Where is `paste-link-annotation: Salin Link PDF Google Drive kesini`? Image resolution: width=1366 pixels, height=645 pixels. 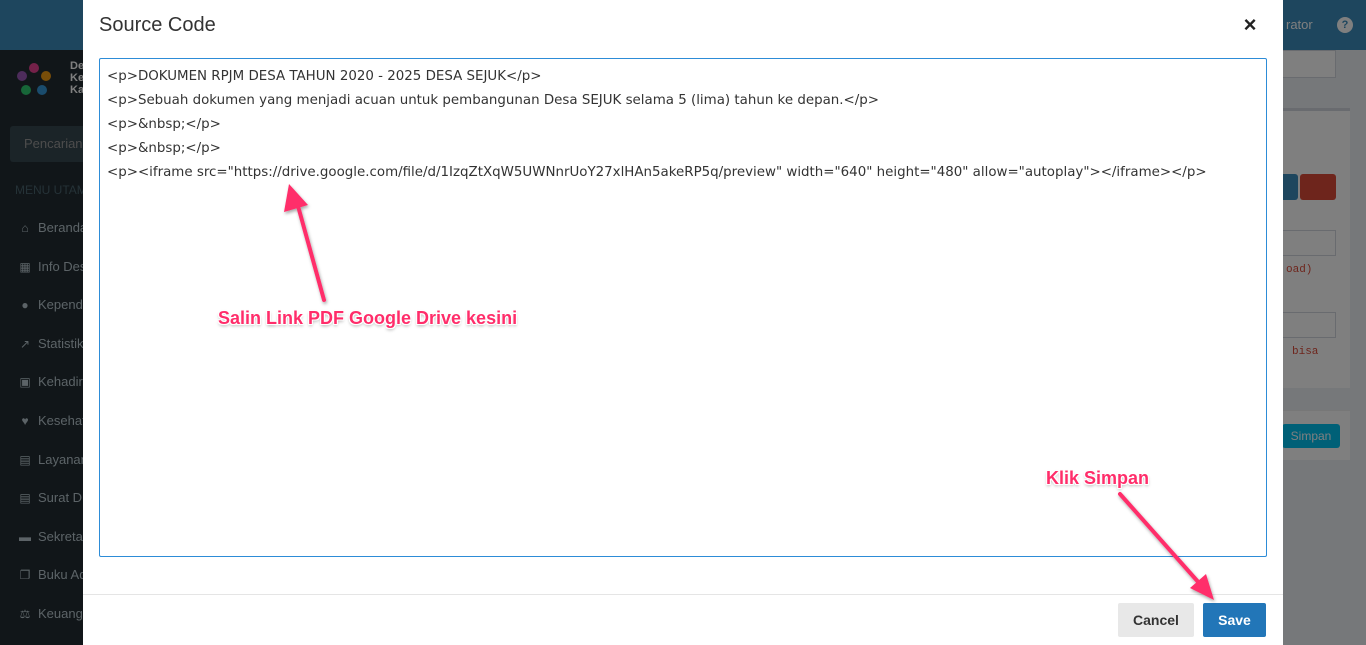
paste-link-annotation: Salin Link PDF Google Drive kesini is located at coordinates (368, 318).